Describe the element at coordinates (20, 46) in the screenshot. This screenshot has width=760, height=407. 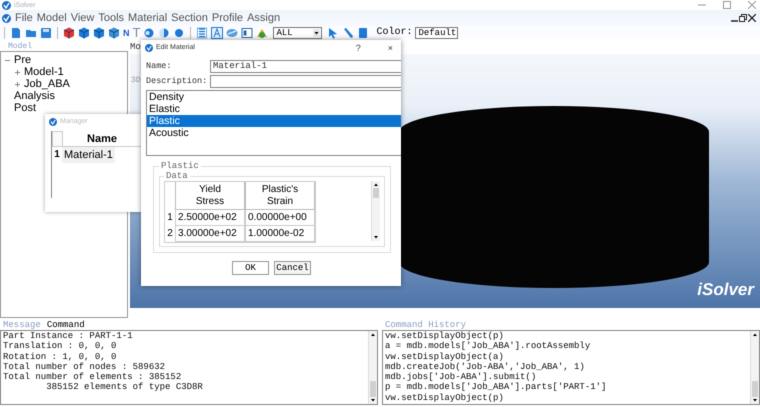
I see `panel-title: Model` at that location.